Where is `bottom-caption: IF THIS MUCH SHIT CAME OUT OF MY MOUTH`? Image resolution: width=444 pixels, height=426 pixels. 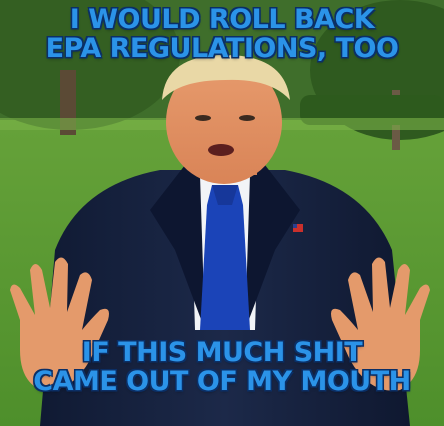 bottom-caption: IF THIS MUCH SHIT CAME OUT OF MY MOUTH is located at coordinates (222, 367).